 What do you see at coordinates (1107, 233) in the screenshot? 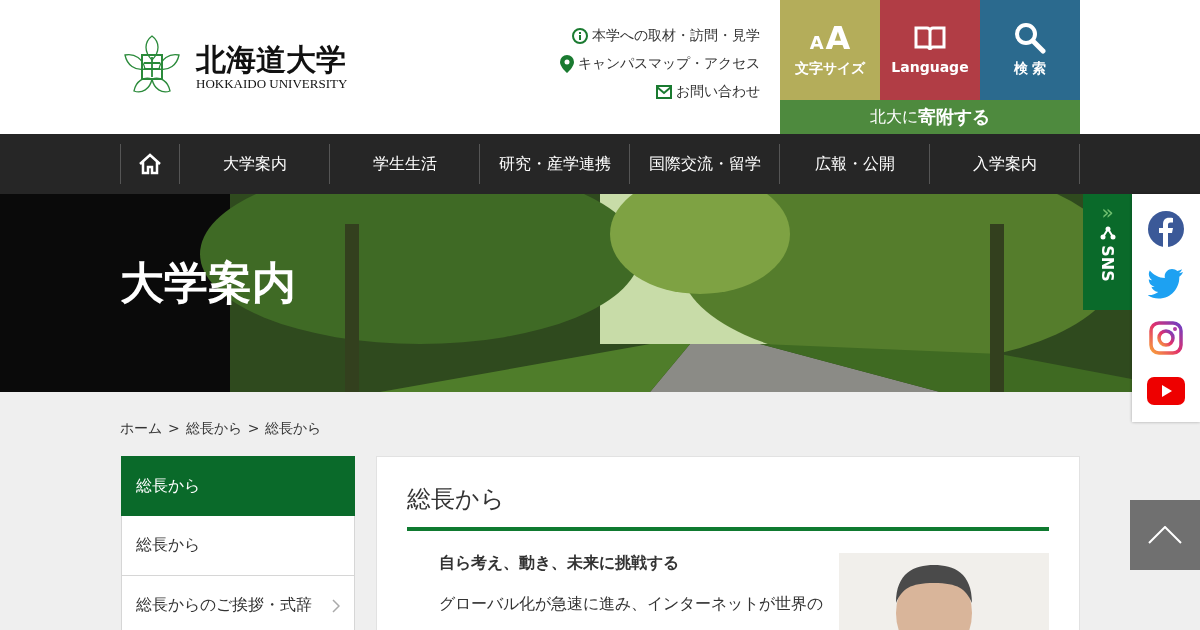
I see `share-icon` at bounding box center [1107, 233].